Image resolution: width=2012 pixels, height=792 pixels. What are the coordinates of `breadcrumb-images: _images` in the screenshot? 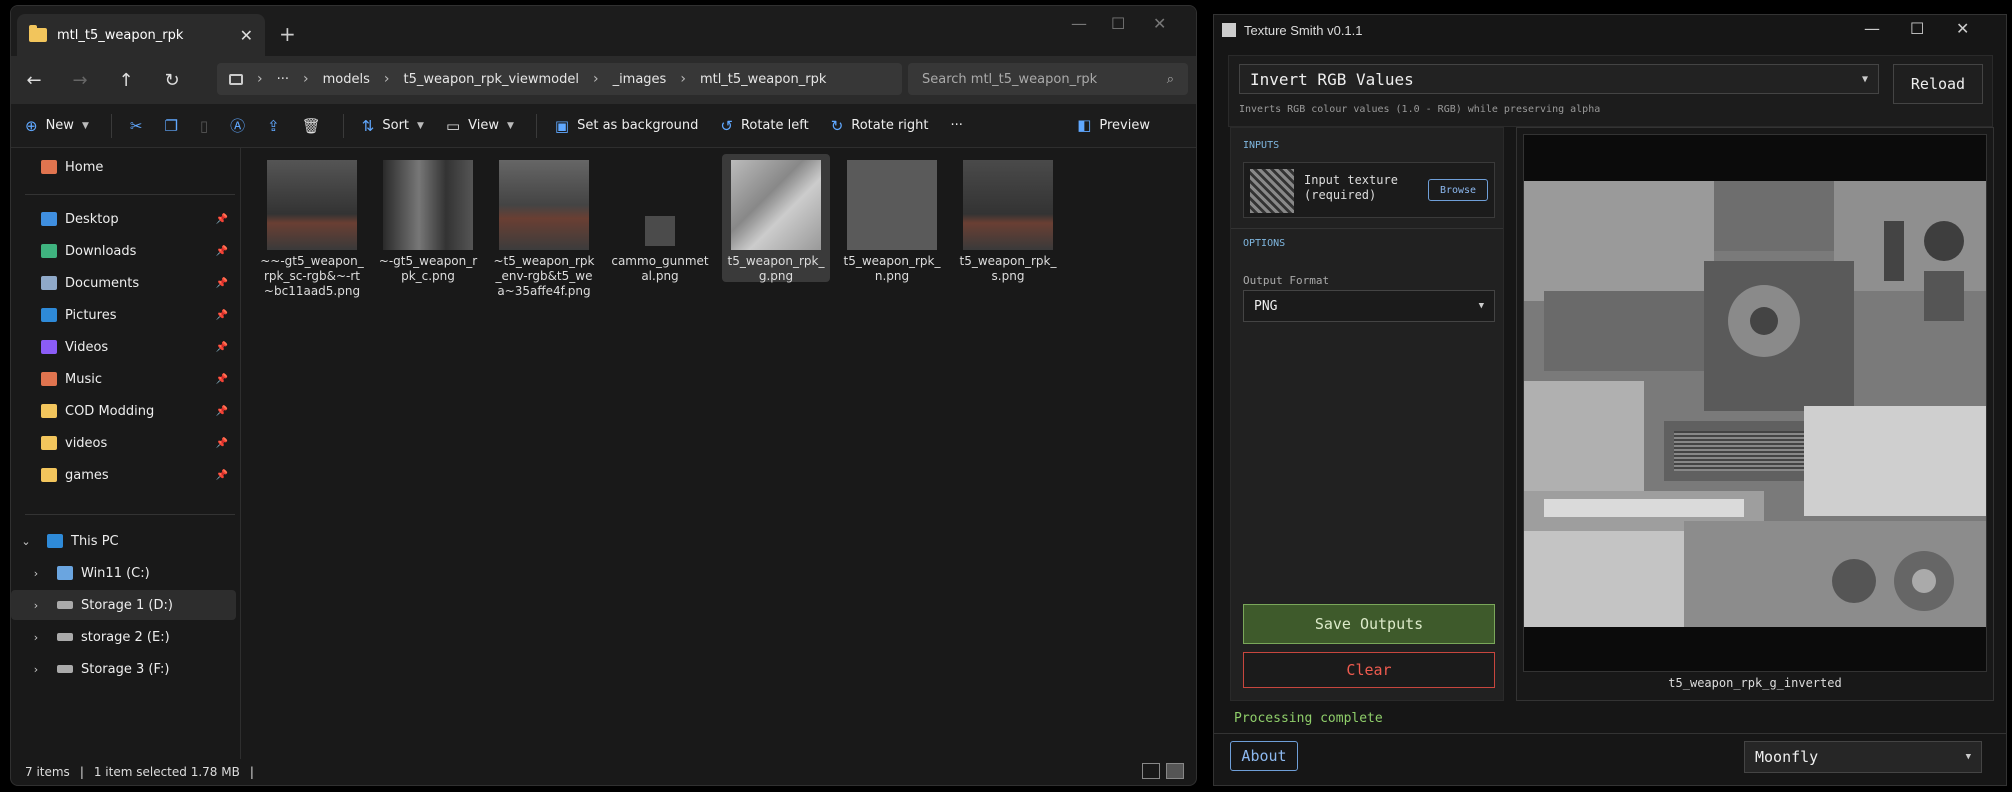 It's located at (640, 79).